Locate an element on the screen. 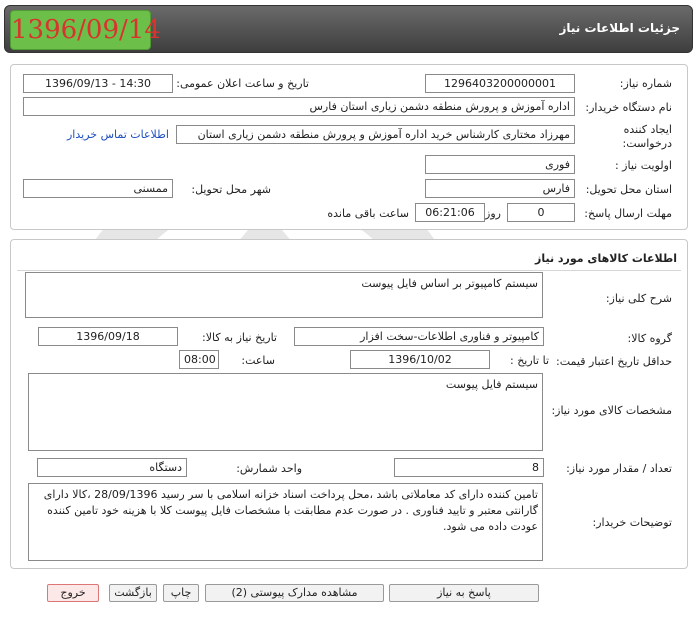 This screenshot has width=697, height=620. hour-field: 08:00 is located at coordinates (199, 359).